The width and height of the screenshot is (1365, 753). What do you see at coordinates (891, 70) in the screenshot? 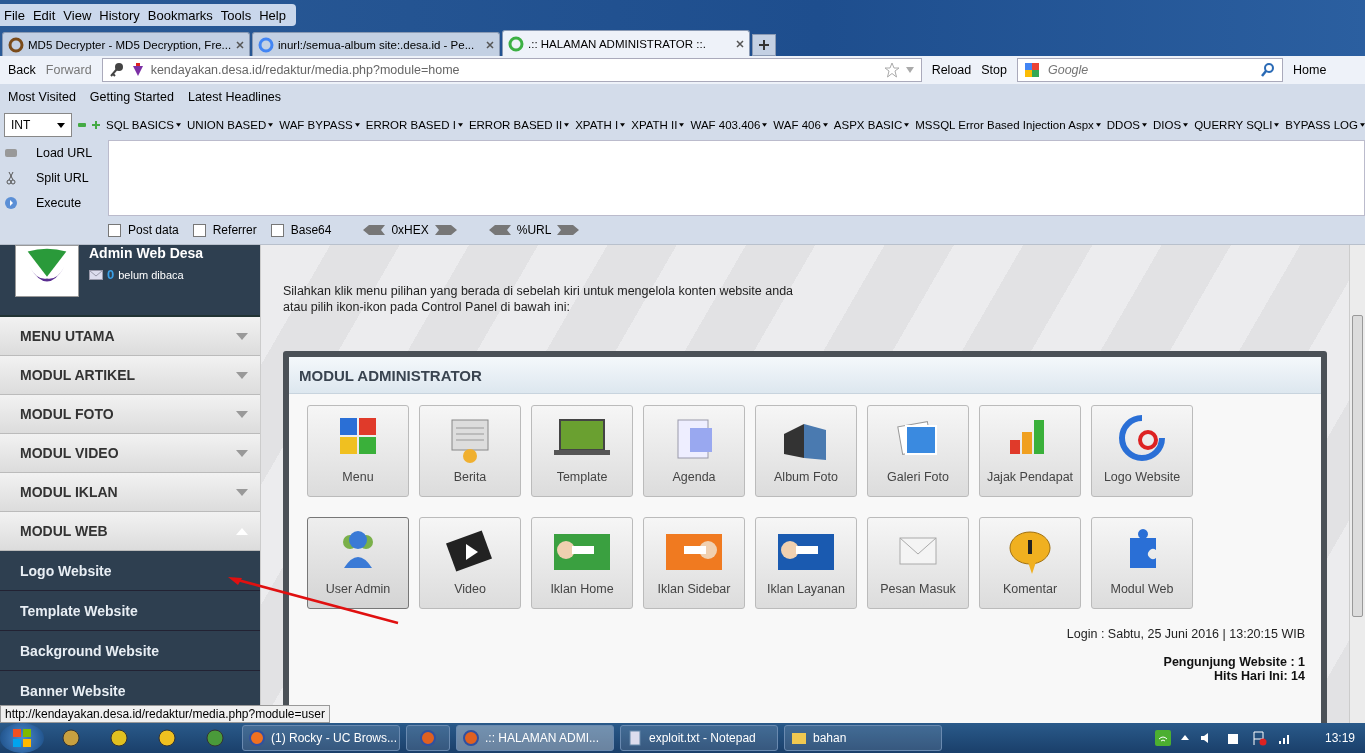
I see `star-icon` at bounding box center [891, 70].